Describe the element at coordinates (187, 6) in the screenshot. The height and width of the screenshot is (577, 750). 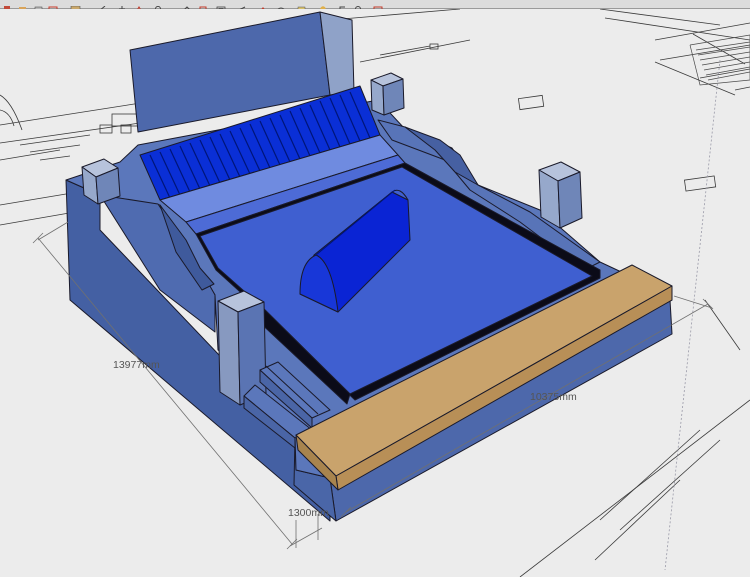
I see `follow-me-icon` at that location.